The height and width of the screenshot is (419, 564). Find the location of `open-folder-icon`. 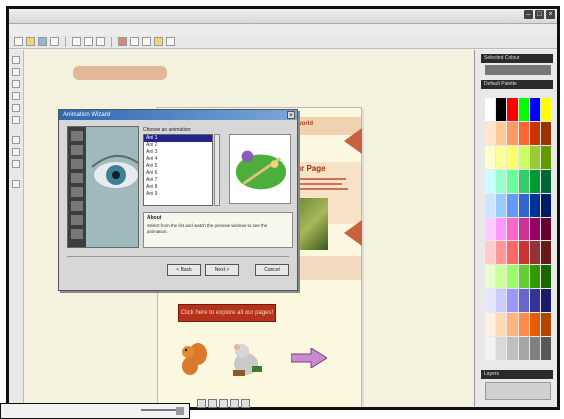

open-folder-icon is located at coordinates (30, 41).